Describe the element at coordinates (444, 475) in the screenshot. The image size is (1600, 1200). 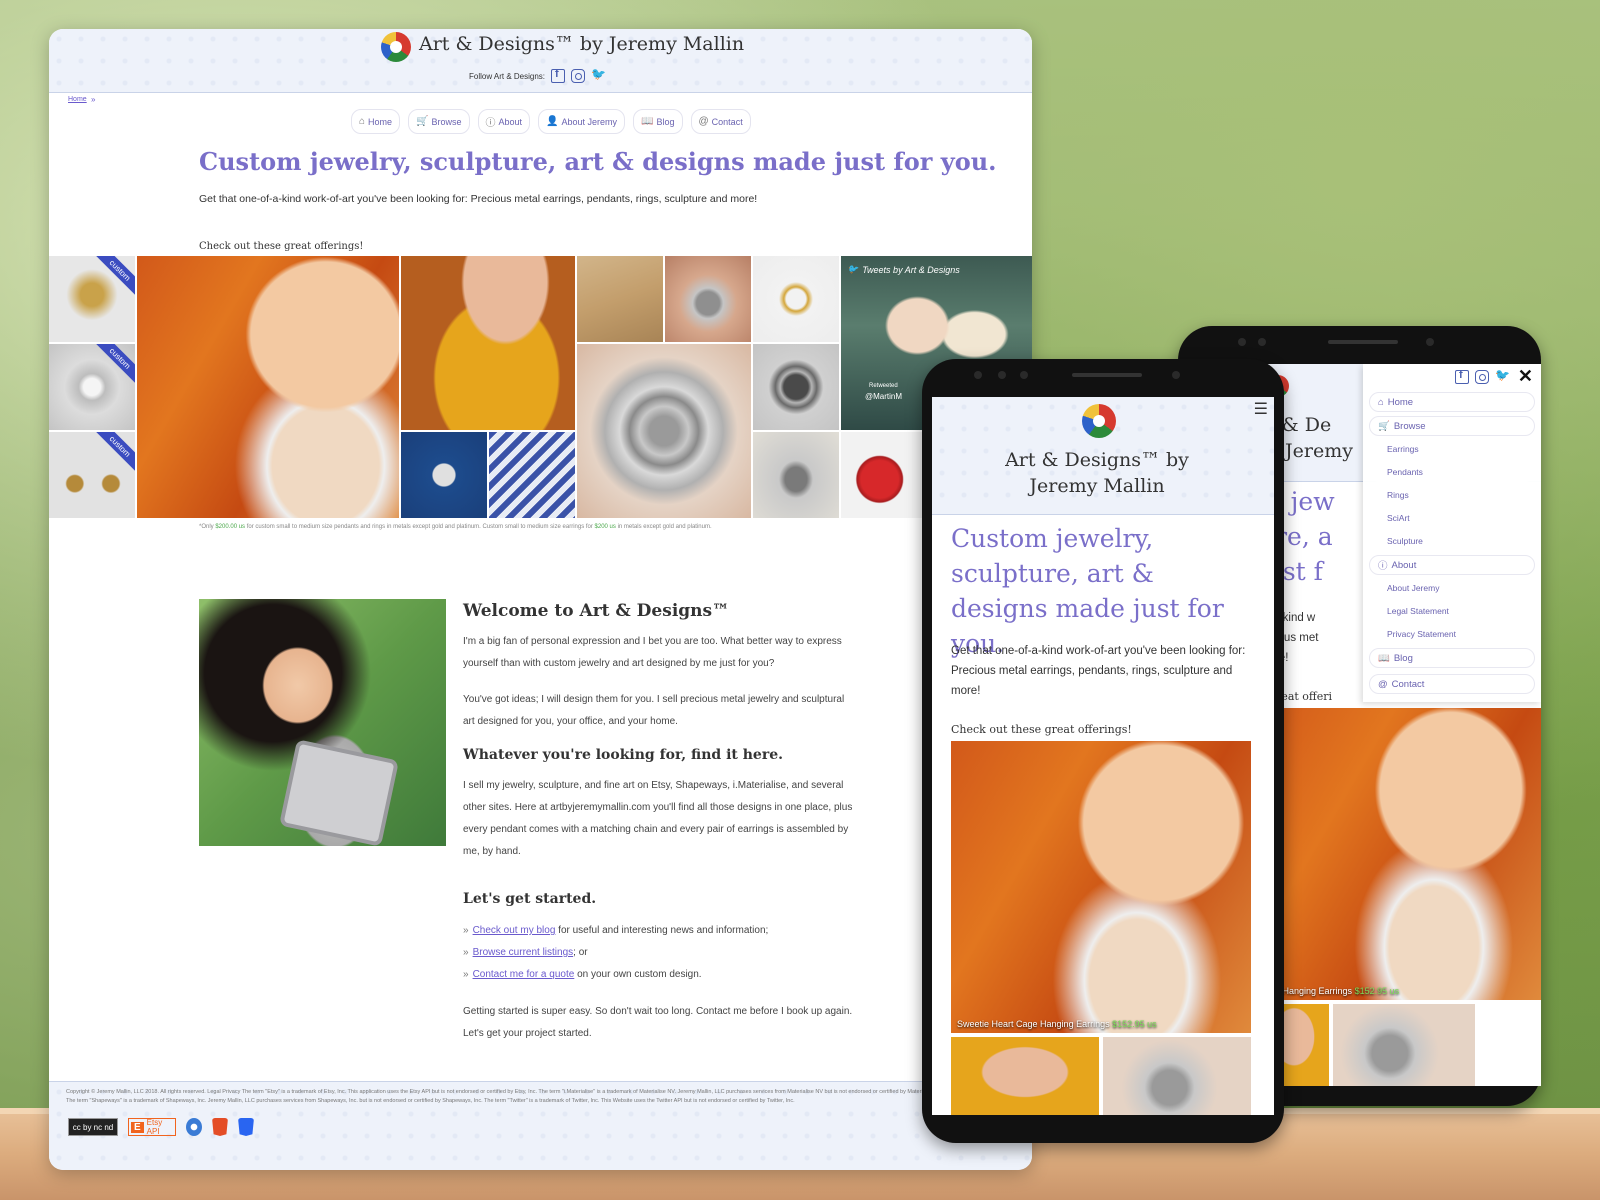
I see `gallery-tile-star-pendant` at that location.